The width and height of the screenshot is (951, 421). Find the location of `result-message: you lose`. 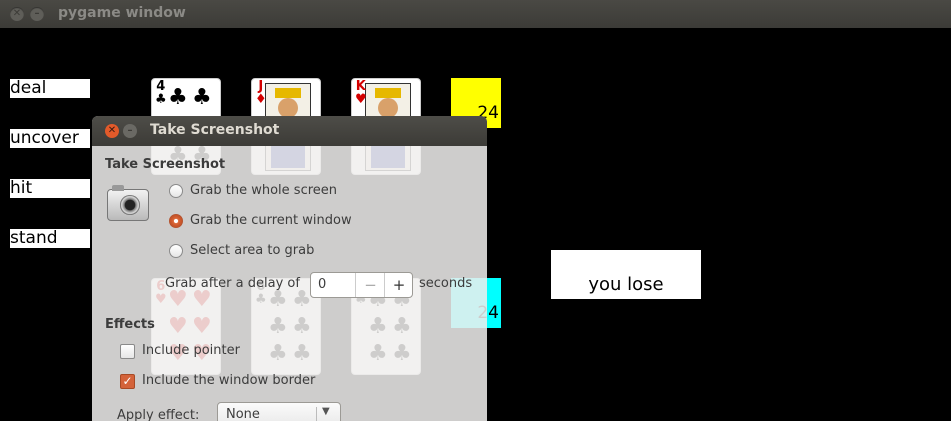

result-message: you lose is located at coordinates (626, 274).